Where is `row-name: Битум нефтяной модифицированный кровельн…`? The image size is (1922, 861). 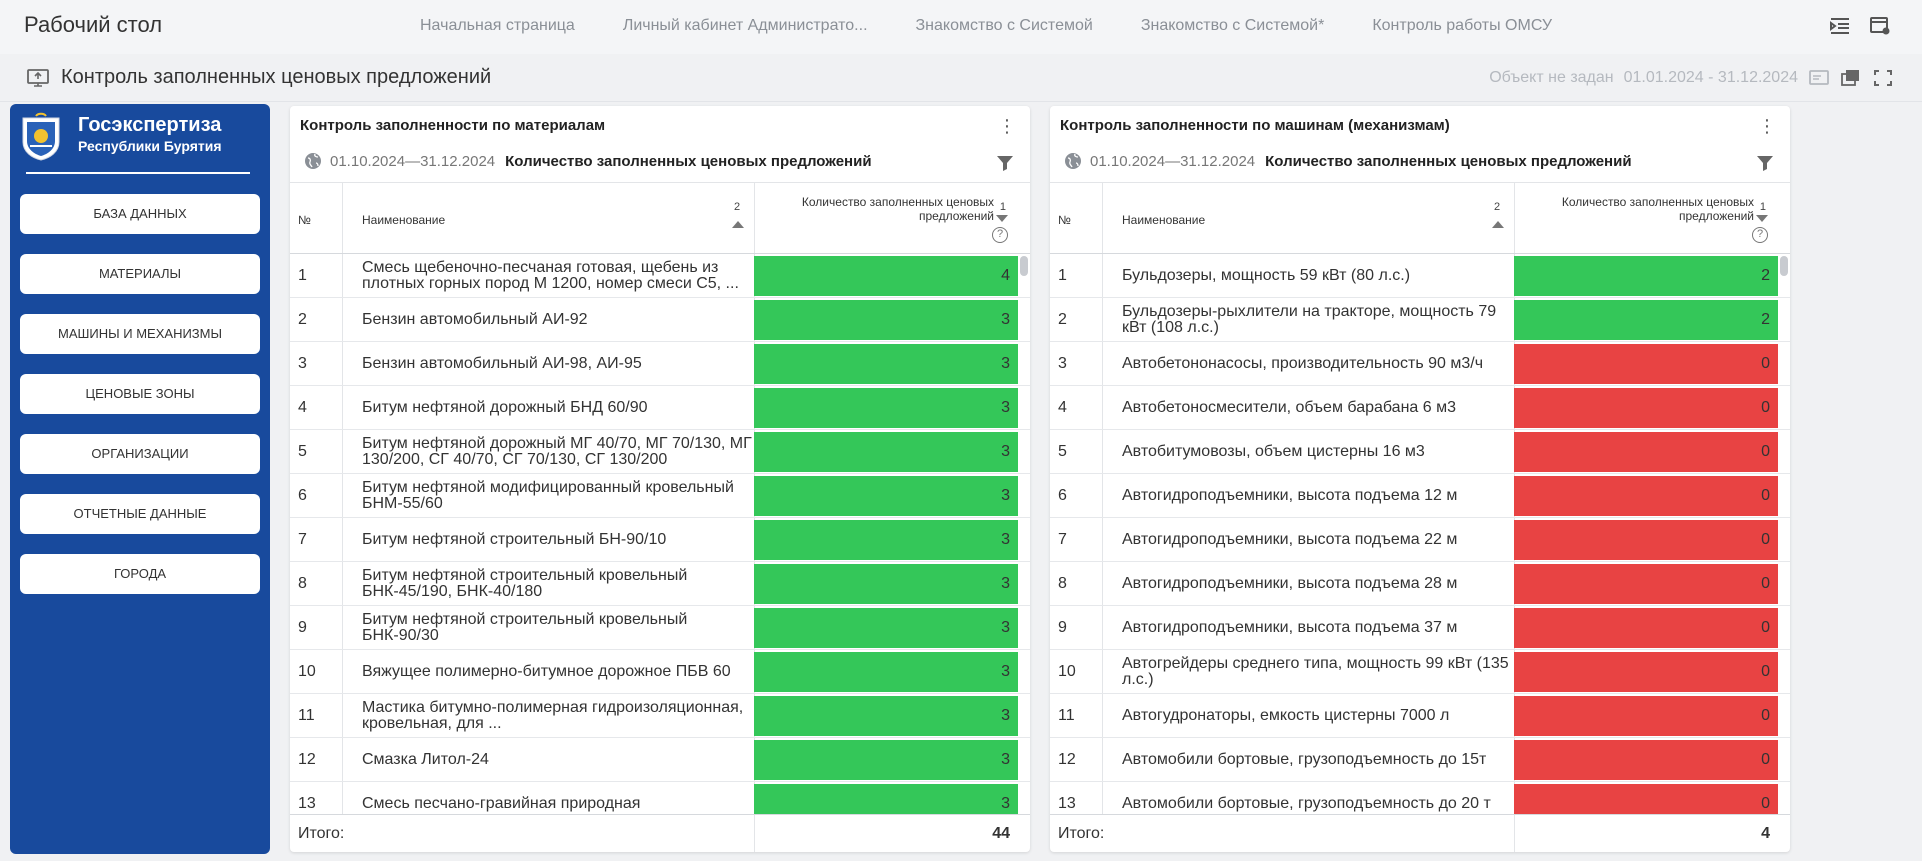
row-name: Битум нефтяной модифицированный кровельн… is located at coordinates (560, 496).